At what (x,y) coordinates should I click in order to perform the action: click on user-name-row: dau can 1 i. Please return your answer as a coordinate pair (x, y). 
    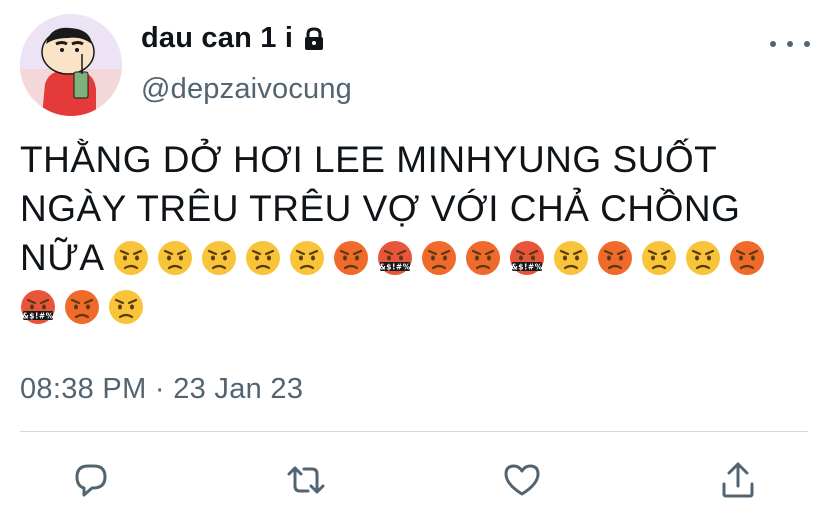
    Looking at the image, I should click on (234, 38).